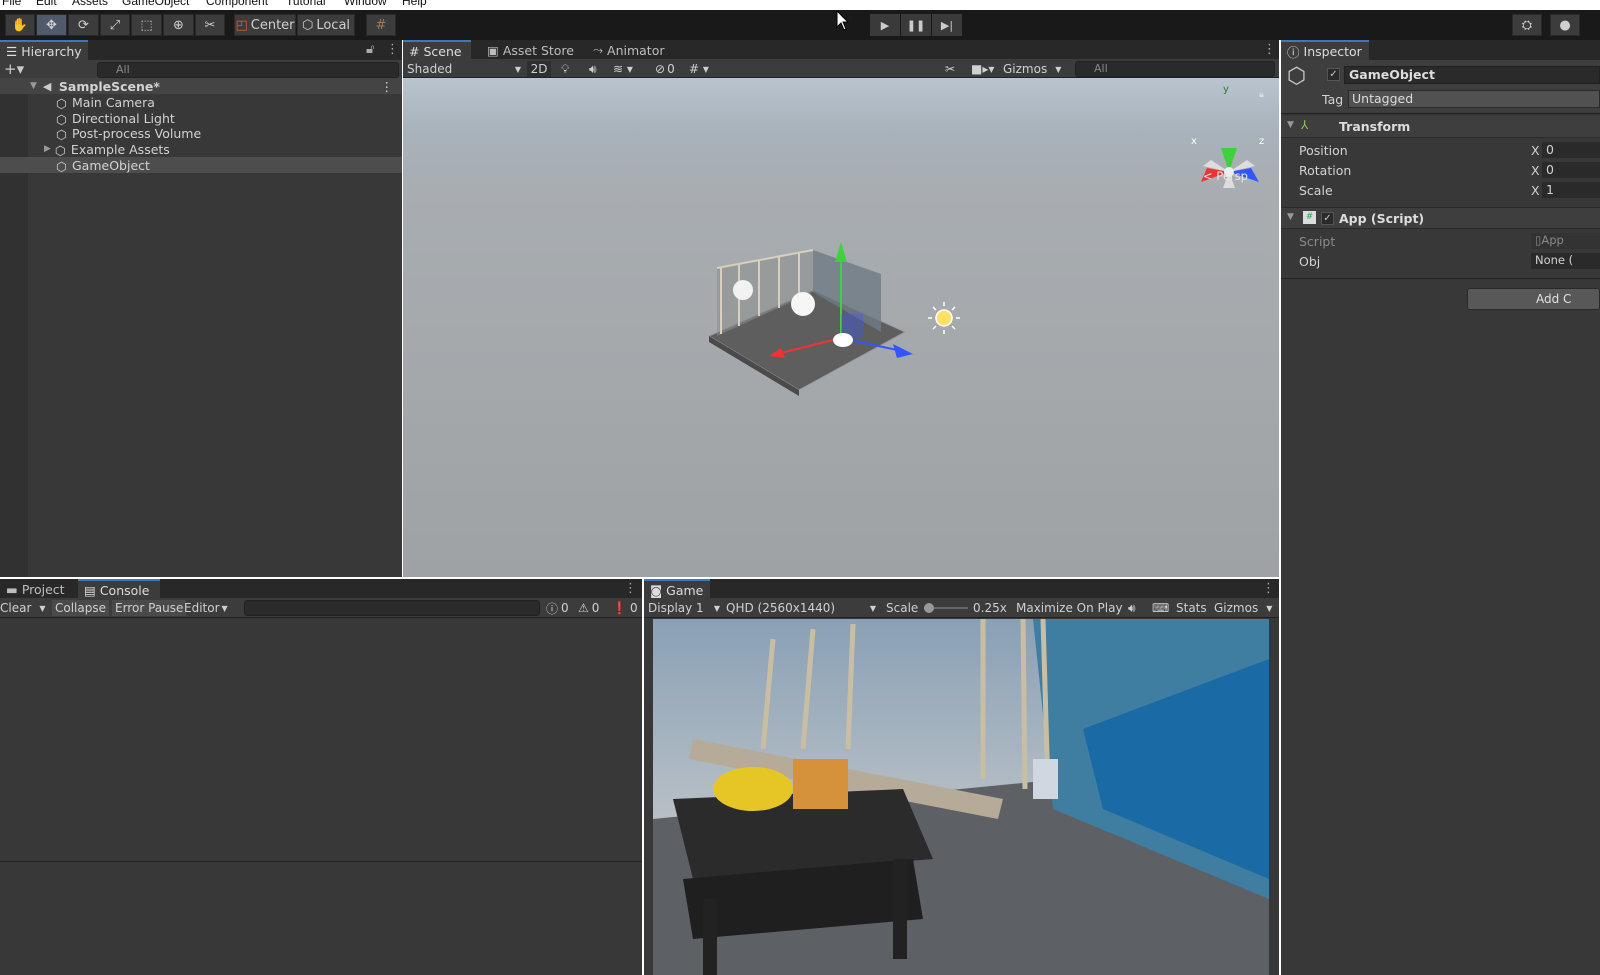  What do you see at coordinates (1325, 50) in the screenshot?
I see `tab-inspector: ⓘ Inspector` at bounding box center [1325, 50].